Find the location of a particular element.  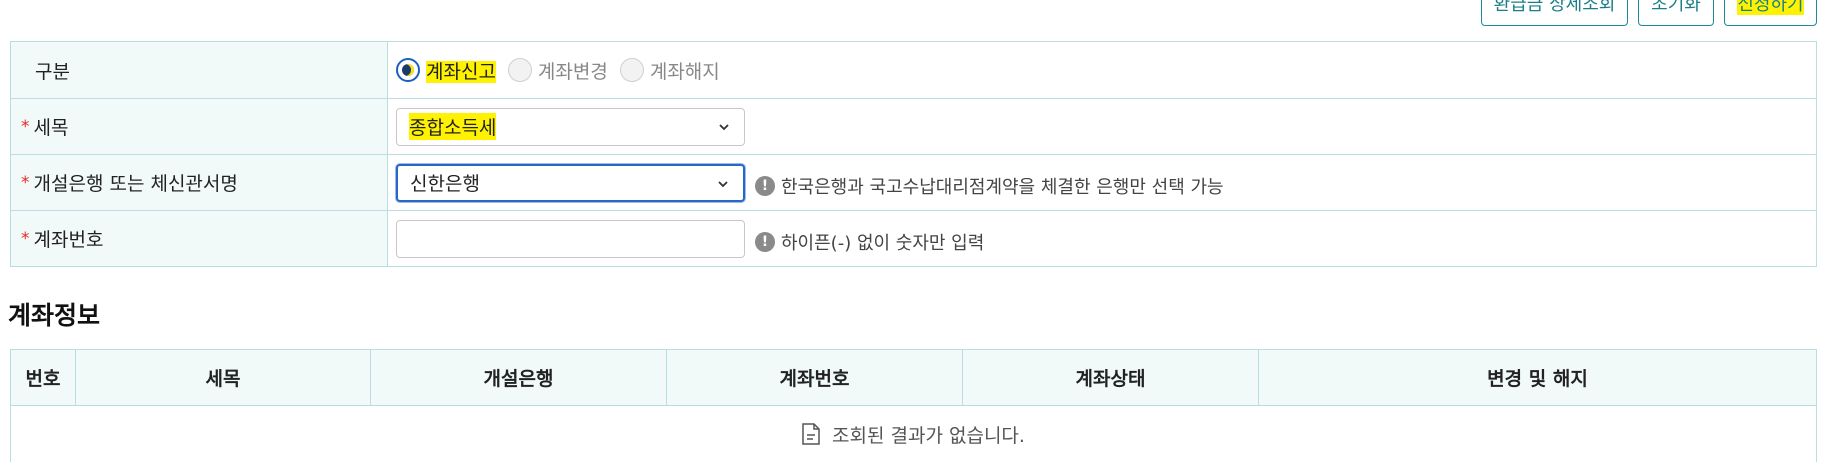

bank-select: 신한은행 is located at coordinates (570, 182).